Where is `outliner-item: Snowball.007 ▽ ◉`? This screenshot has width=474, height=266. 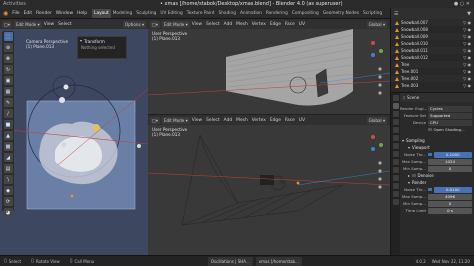
outliner-item: Snowball.007 ▽ ◉ is located at coordinates (432, 22).